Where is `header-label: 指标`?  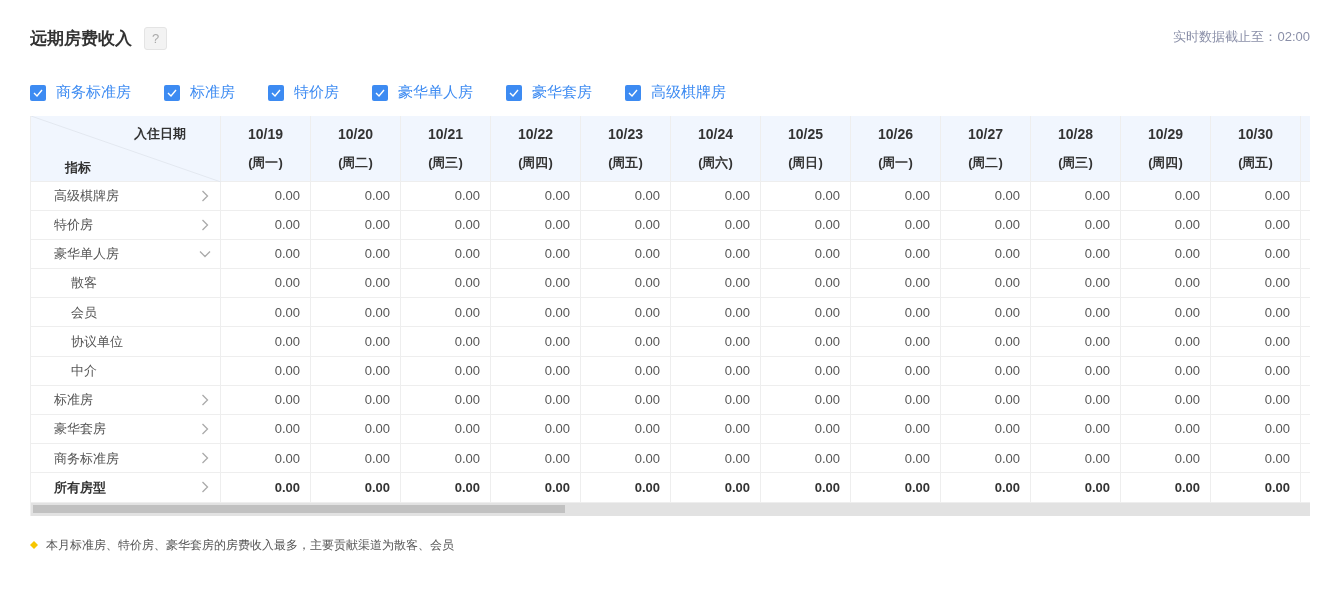 header-label: 指标 is located at coordinates (78, 167).